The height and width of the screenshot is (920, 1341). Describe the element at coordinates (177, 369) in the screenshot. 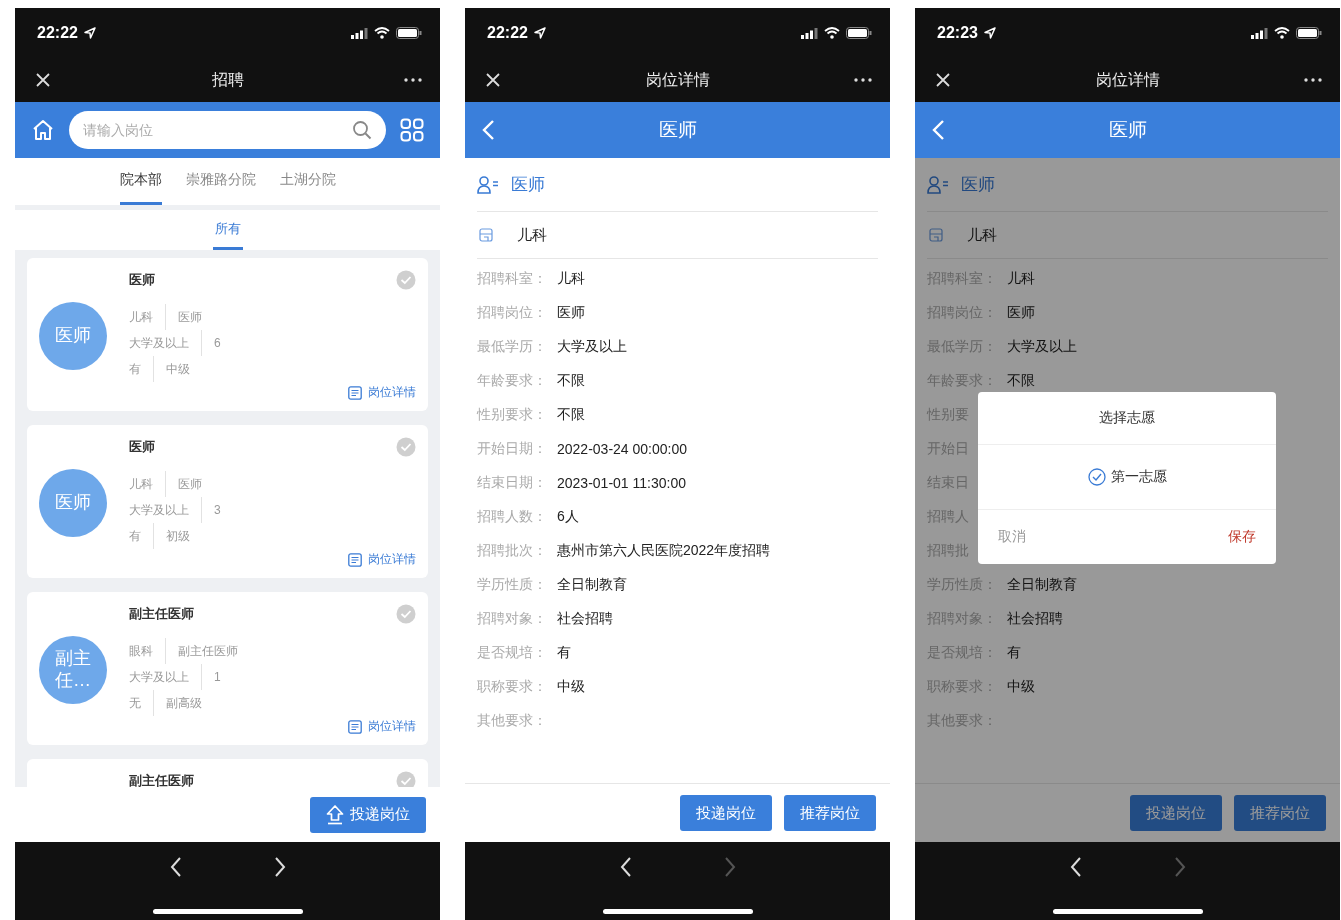

I see `job-attribute: 中级` at that location.